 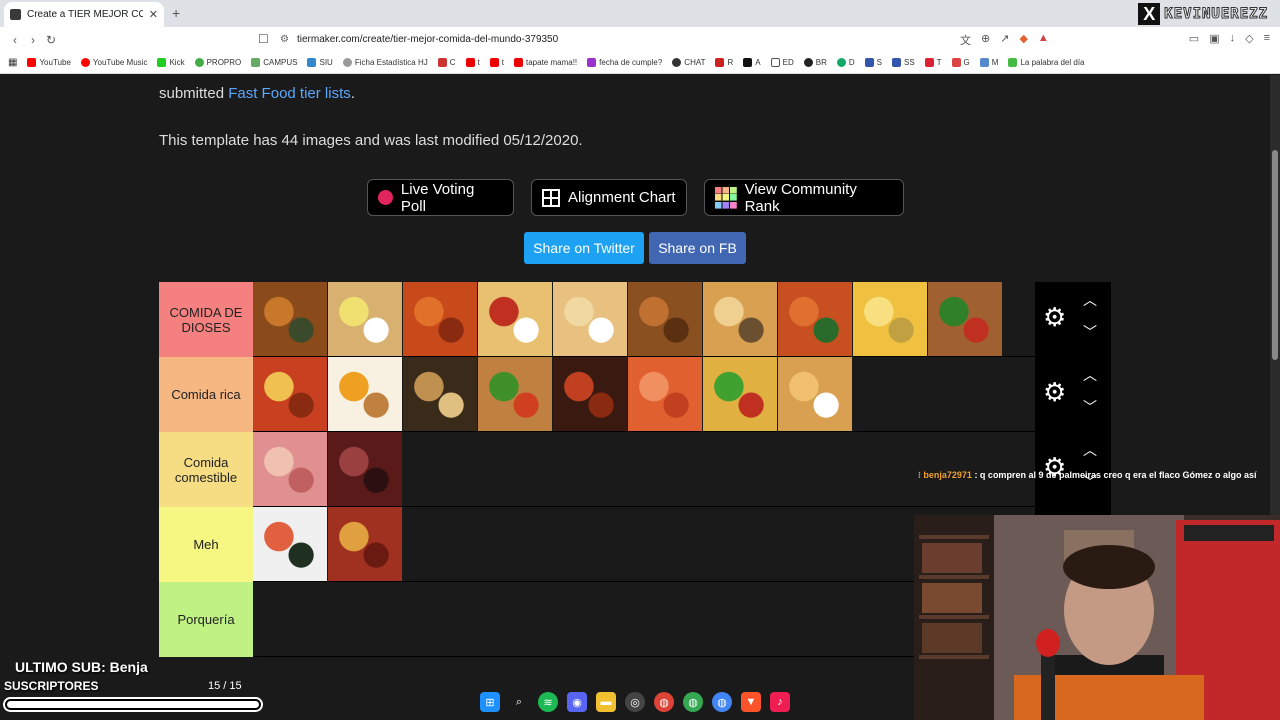 What do you see at coordinates (440, 319) in the screenshot?
I see `food-item-penne-pasta` at bounding box center [440, 319].